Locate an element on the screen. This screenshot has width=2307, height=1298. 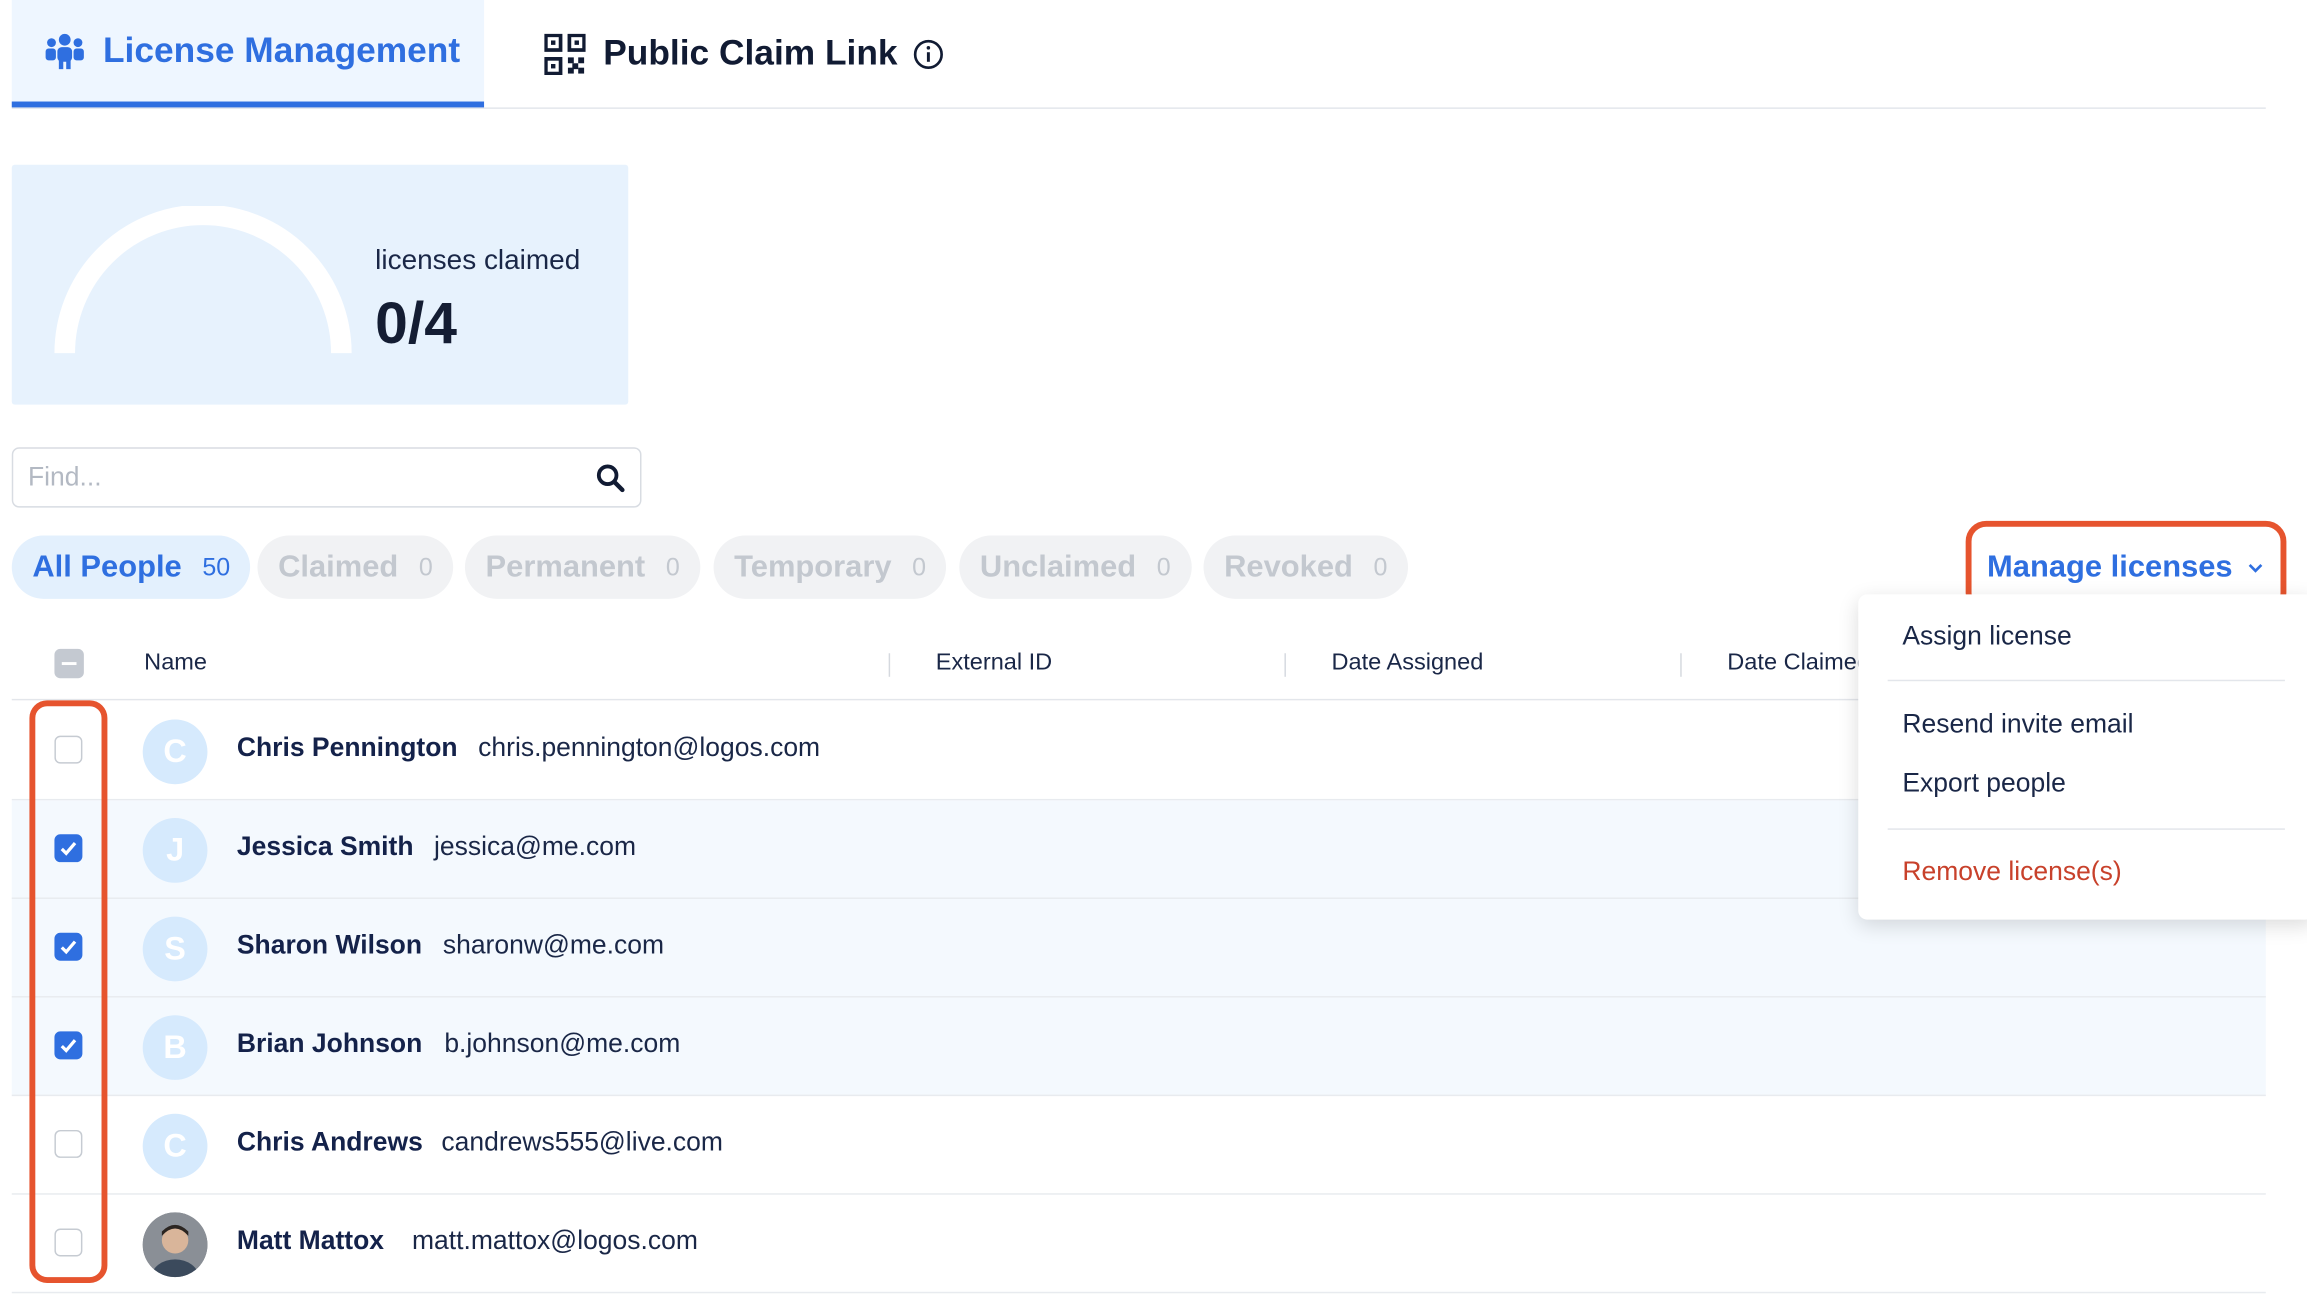
filter-permanent: Permanent 0 is located at coordinates (582, 567).